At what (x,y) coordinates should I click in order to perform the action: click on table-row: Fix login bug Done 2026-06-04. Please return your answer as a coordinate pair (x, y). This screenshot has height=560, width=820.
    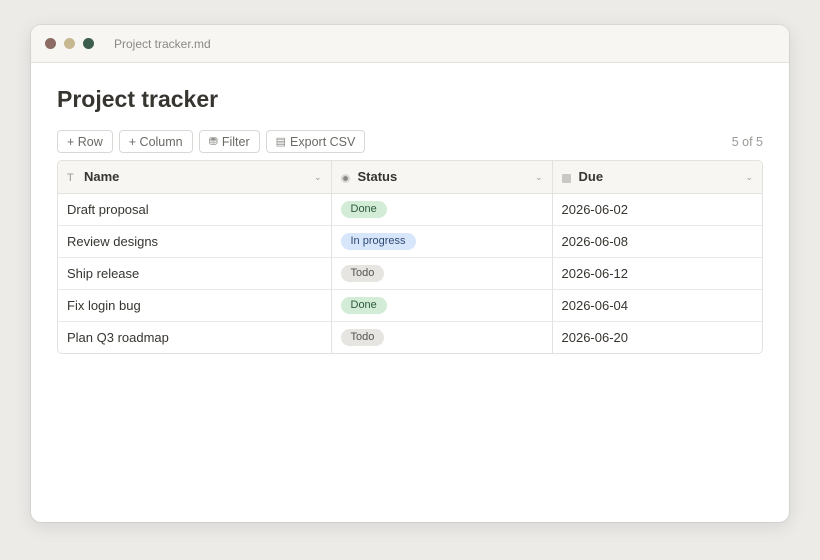
    Looking at the image, I should click on (410, 305).